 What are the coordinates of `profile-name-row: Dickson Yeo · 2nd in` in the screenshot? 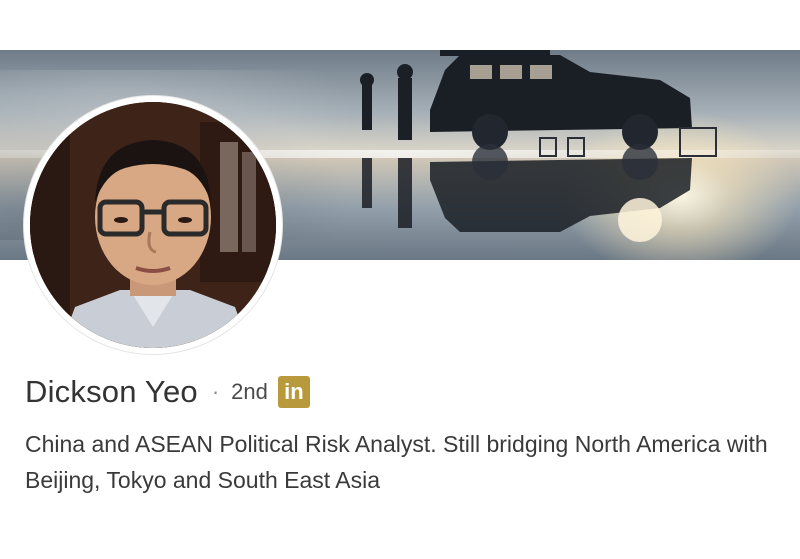 It's located at (167, 392).